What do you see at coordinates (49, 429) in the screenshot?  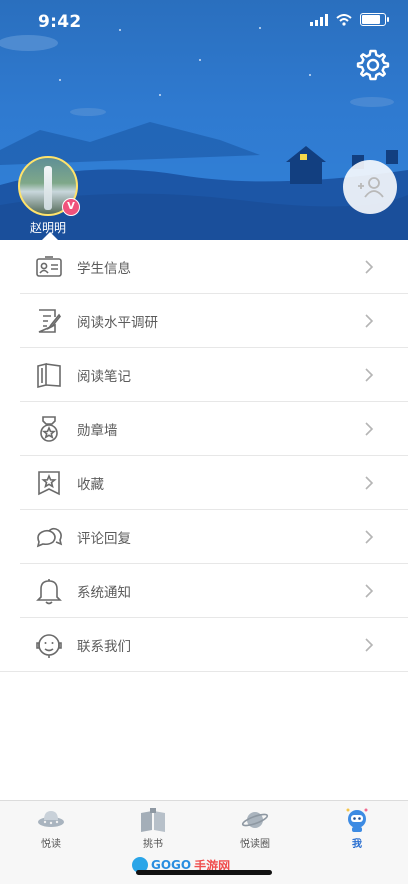 I see `medal-icon` at bounding box center [49, 429].